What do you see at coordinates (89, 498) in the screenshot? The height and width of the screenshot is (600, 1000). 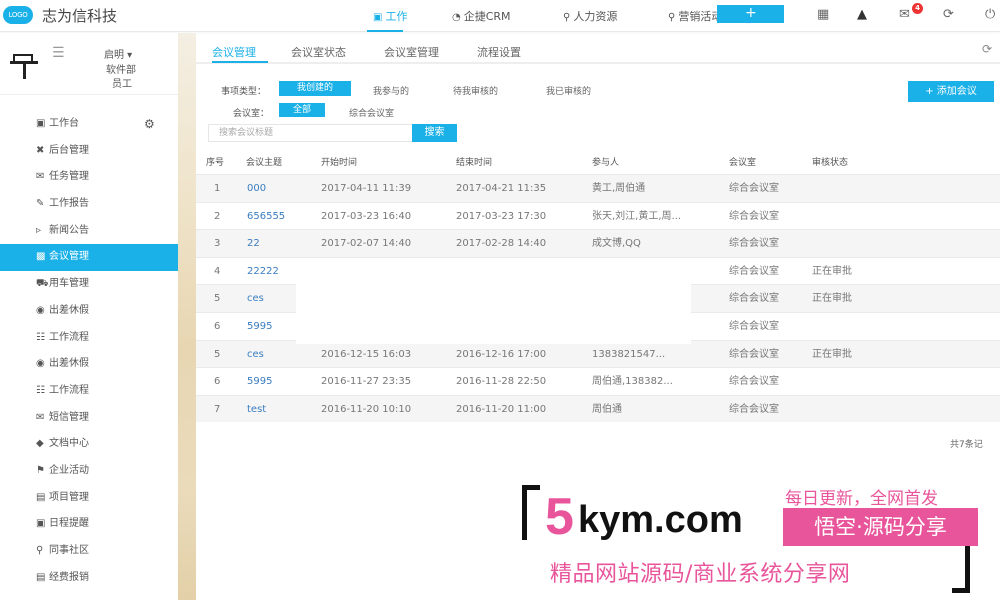 I see `sidebar-item-projects: ▤ 项目管理` at bounding box center [89, 498].